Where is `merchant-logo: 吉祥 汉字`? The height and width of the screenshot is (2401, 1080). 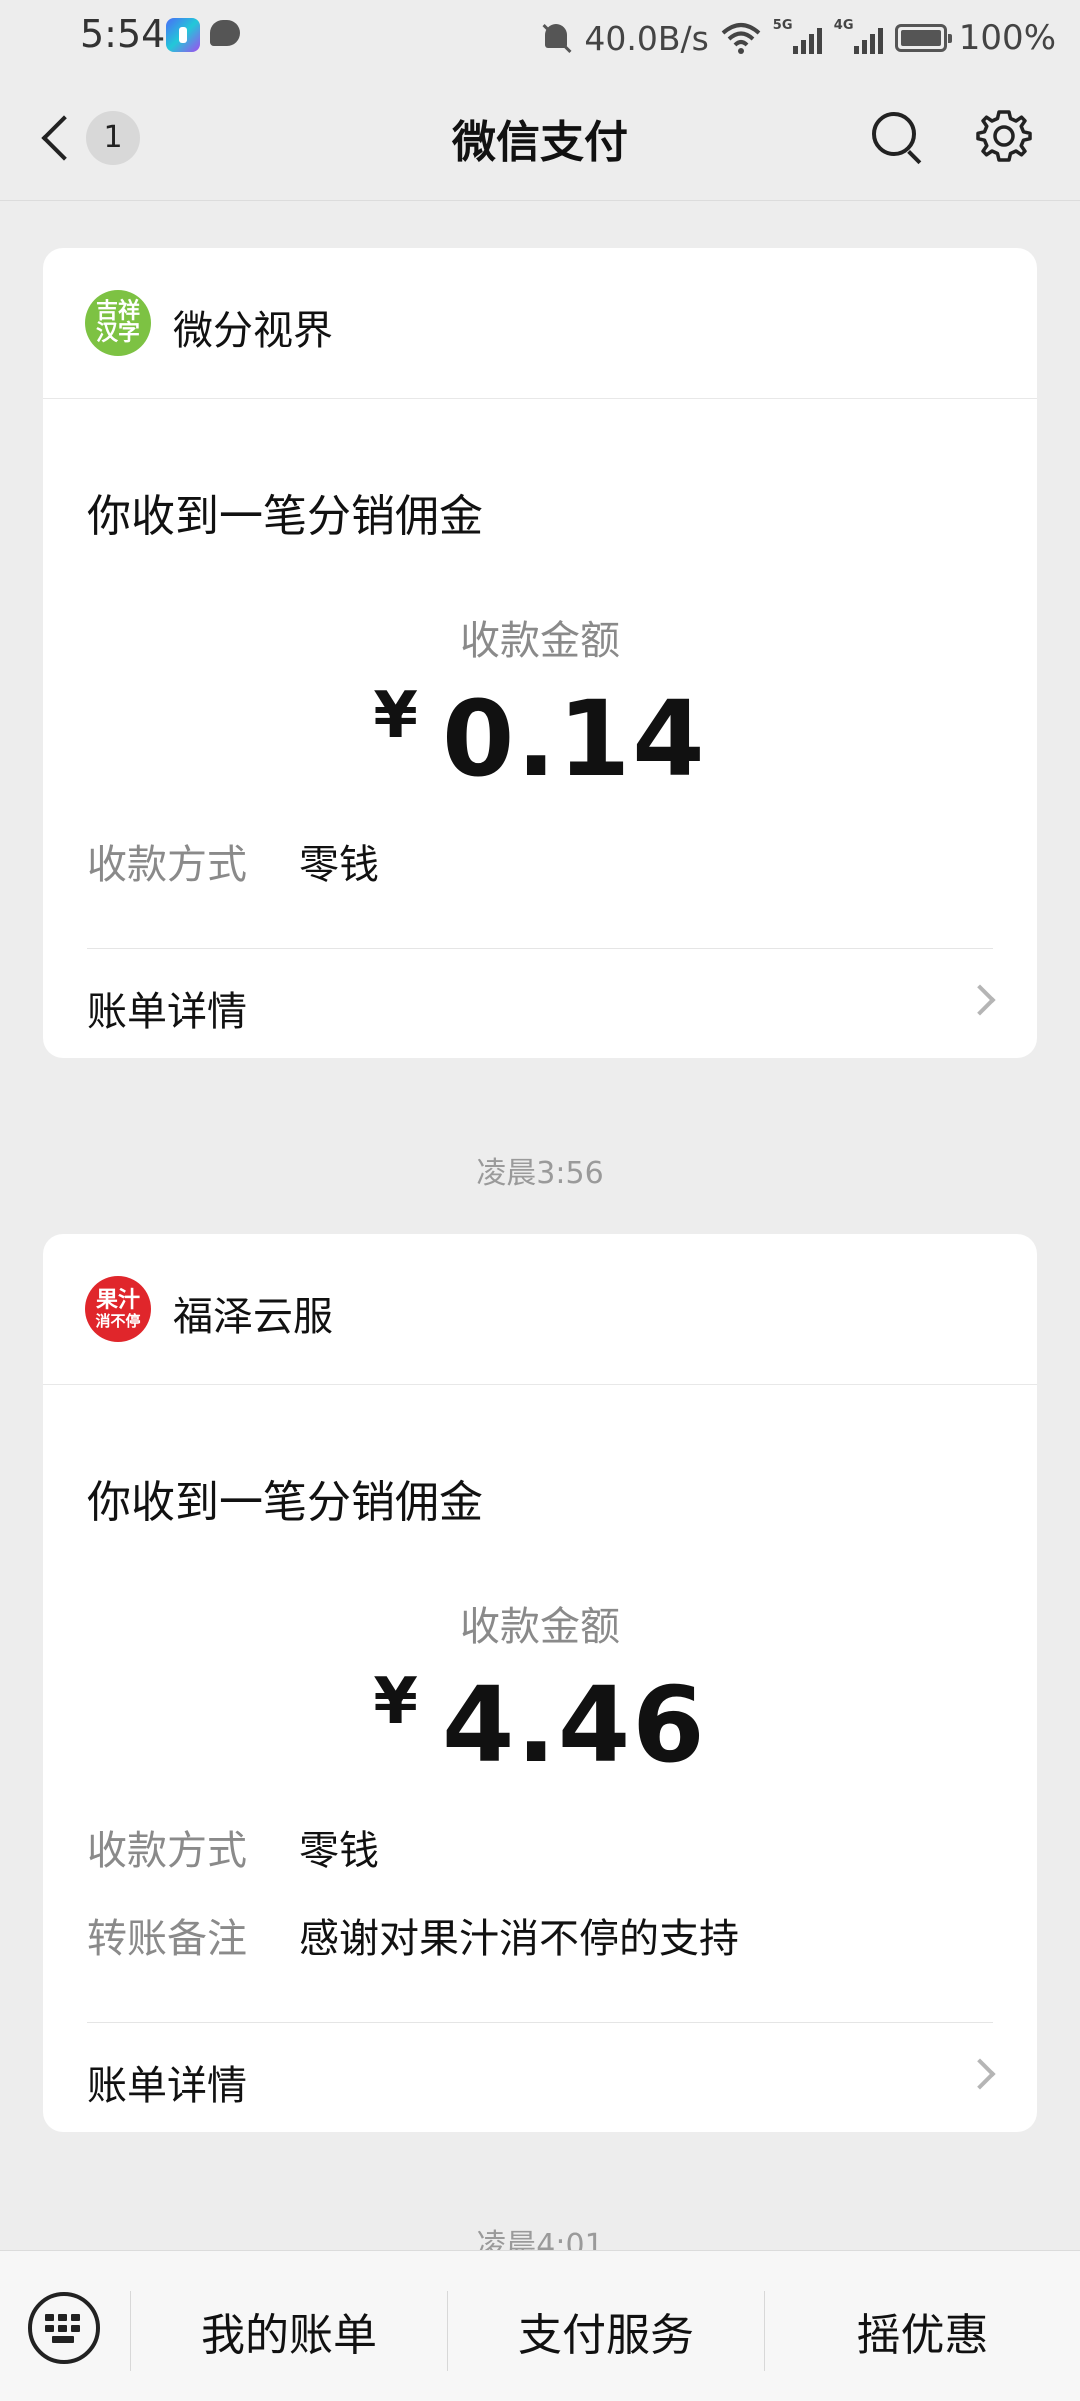 merchant-logo: 吉祥 汉字 is located at coordinates (118, 323).